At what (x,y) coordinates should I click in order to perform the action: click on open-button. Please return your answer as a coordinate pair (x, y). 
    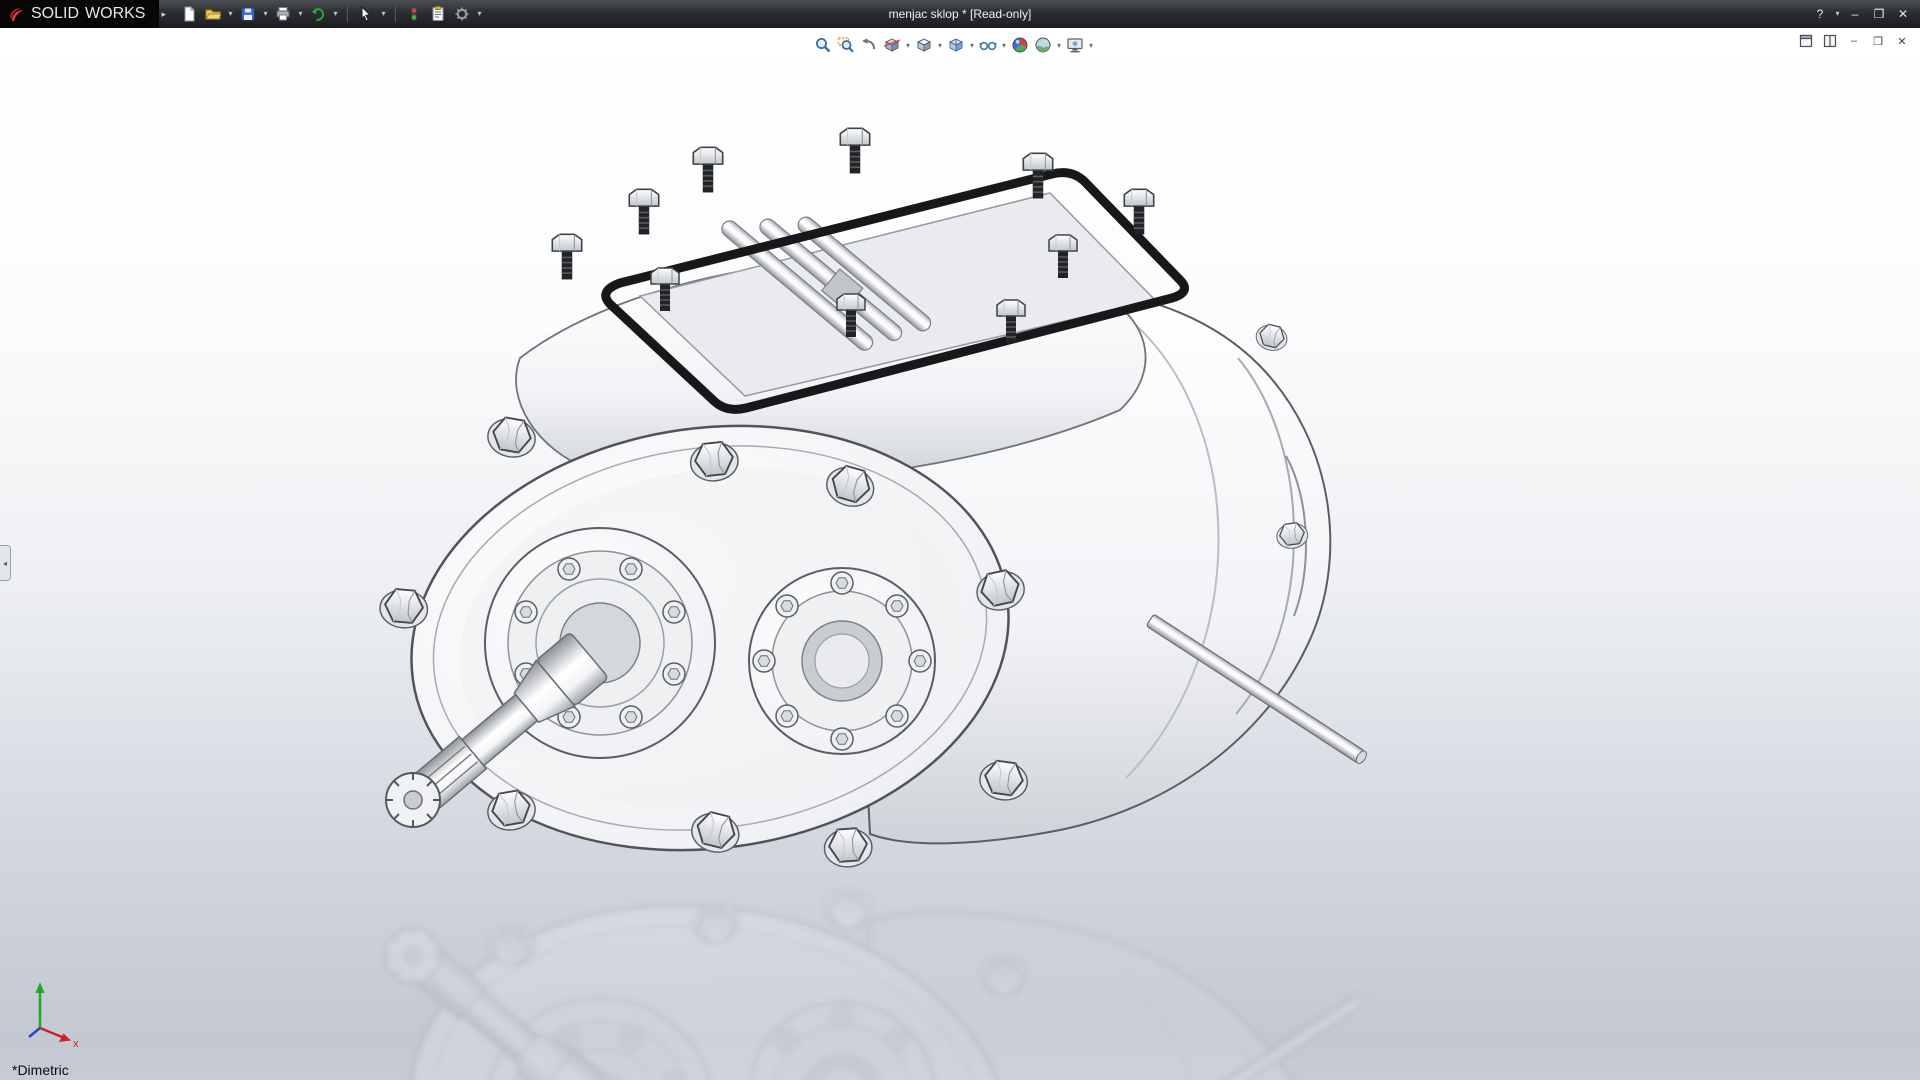
    Looking at the image, I should click on (213, 14).